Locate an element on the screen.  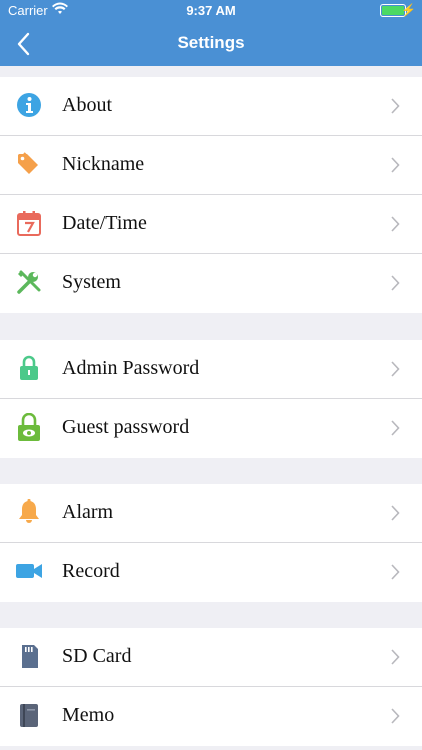
row-label: Memo is located at coordinates (88, 715).